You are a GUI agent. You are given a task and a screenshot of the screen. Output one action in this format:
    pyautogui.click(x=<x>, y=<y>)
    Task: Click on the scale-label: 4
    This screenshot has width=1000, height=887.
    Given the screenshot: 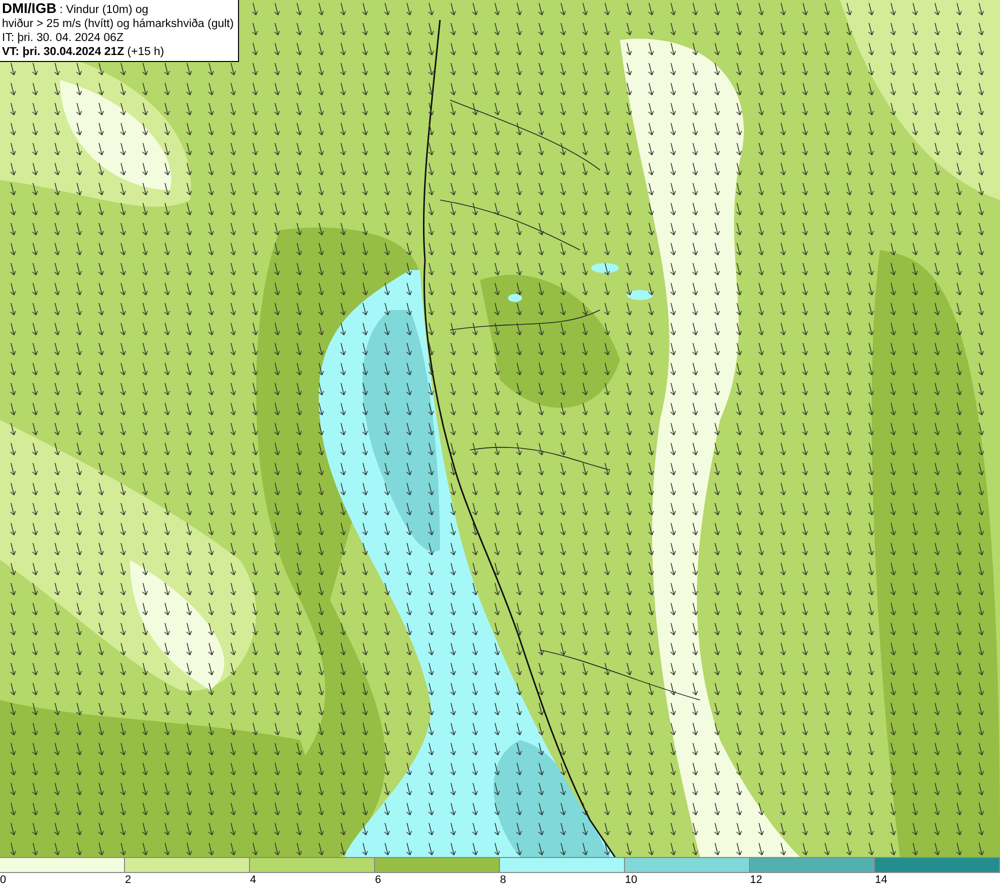 What is the action you would take?
    pyautogui.click(x=254, y=880)
    